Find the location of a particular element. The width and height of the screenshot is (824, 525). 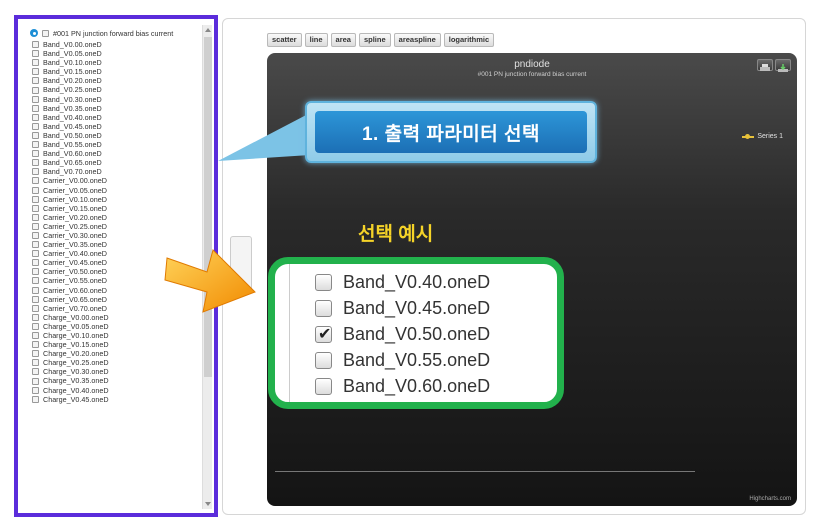

list-item: Carrier_V0.20.oneD is located at coordinates (117, 217).